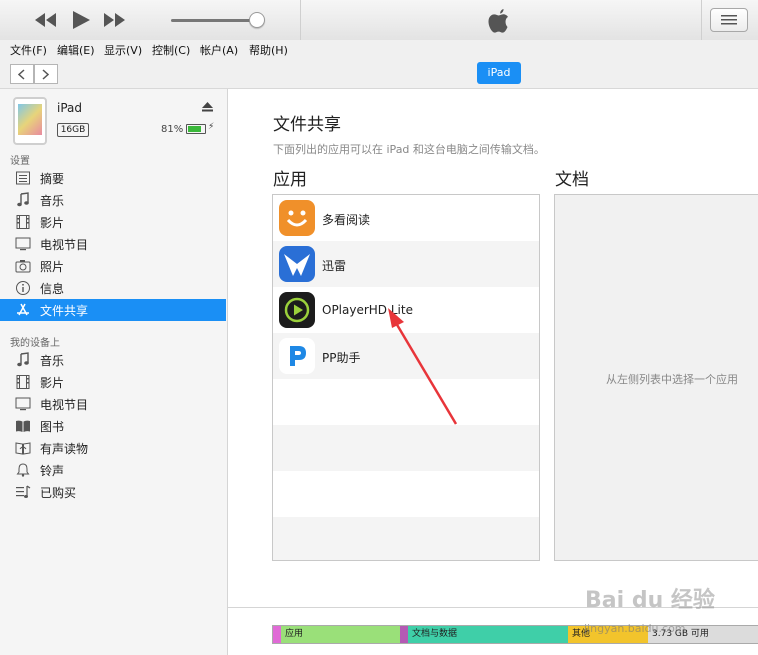  What do you see at coordinates (52, 289) in the screenshot?
I see `sidebar-item-label: 信息` at bounding box center [52, 289].